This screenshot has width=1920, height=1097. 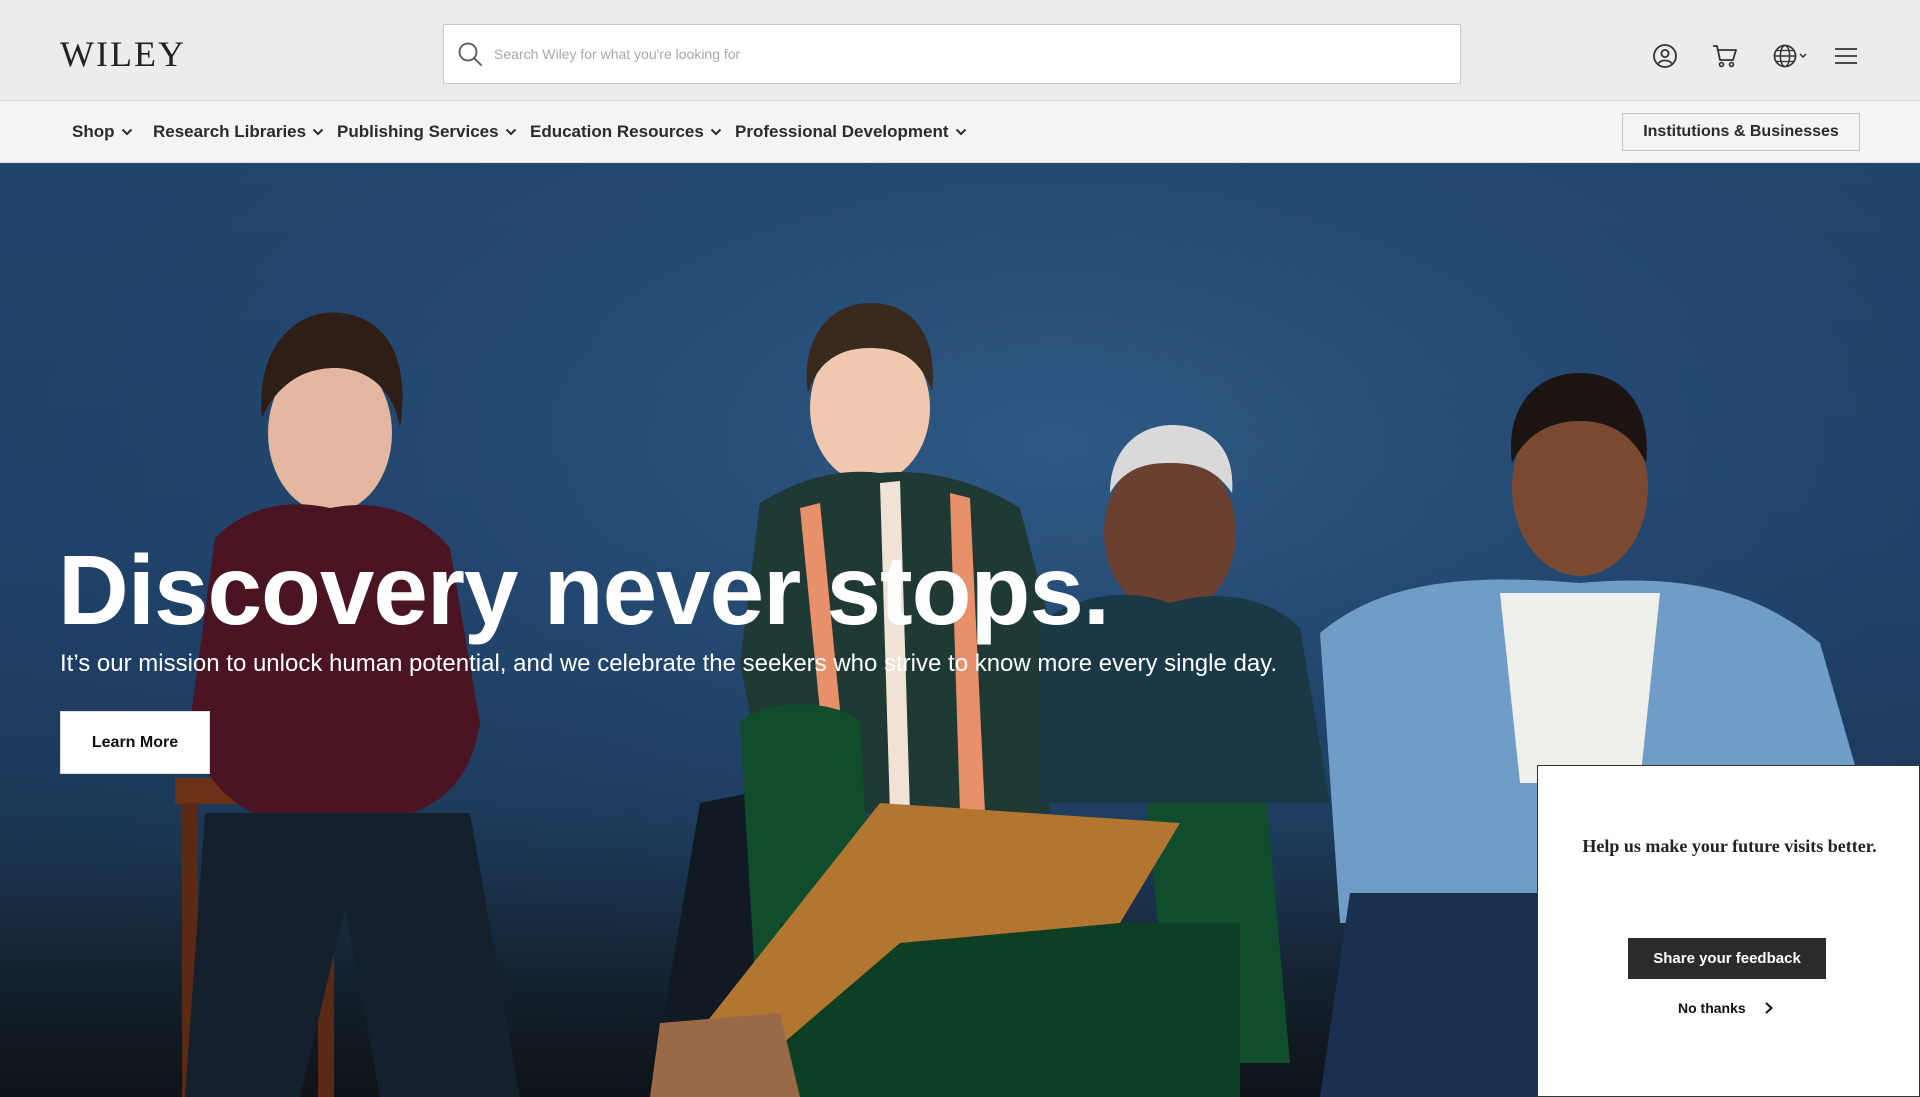 I want to click on nav-item-education-resources: Education Resources, so click(x=626, y=132).